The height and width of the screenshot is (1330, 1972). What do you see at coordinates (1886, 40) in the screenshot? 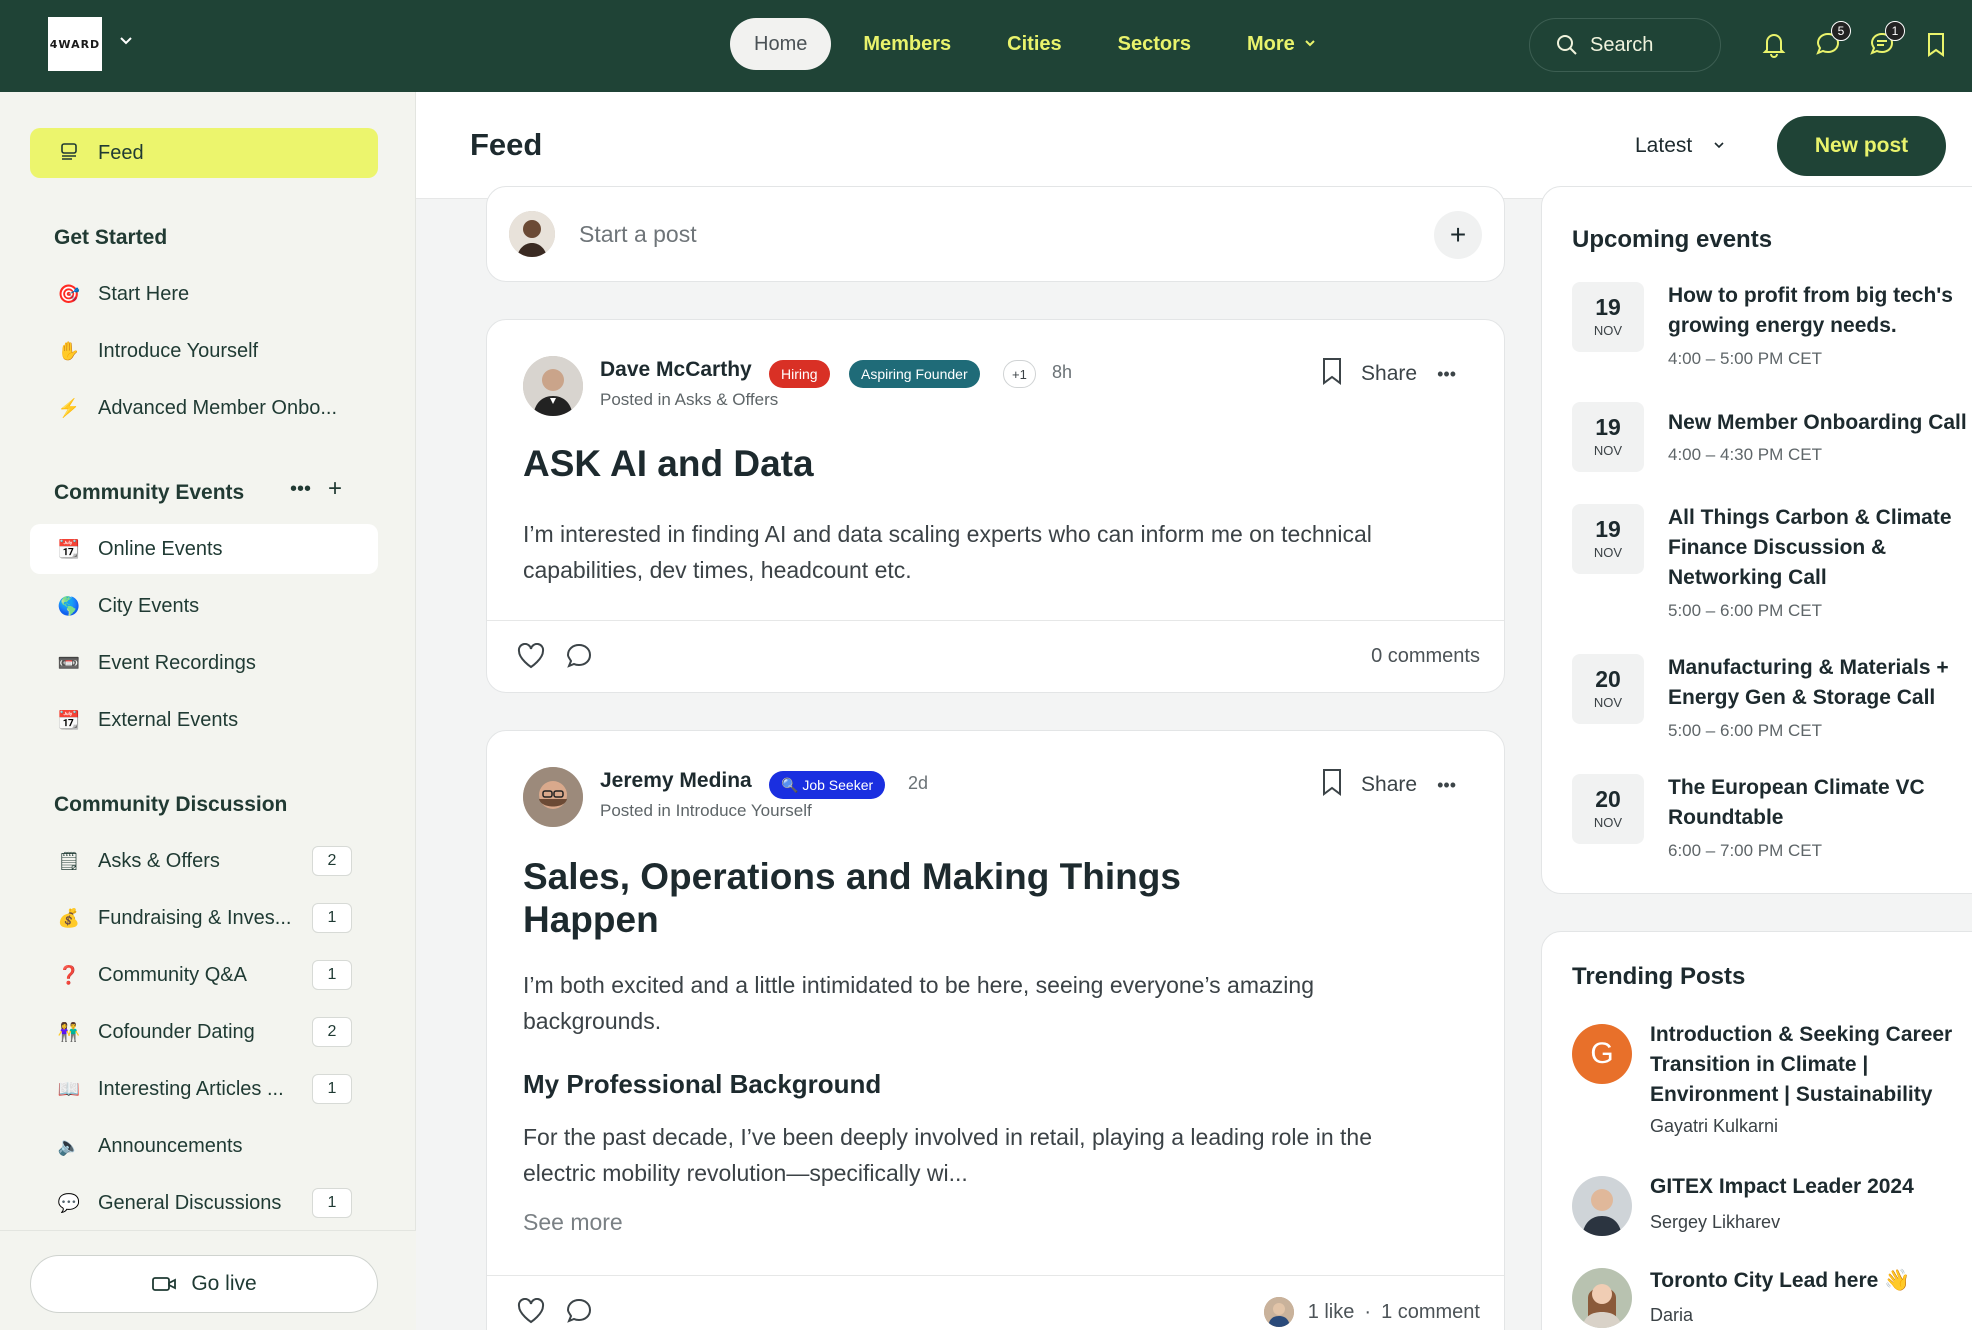
I see `chat-icon: 1` at bounding box center [1886, 40].